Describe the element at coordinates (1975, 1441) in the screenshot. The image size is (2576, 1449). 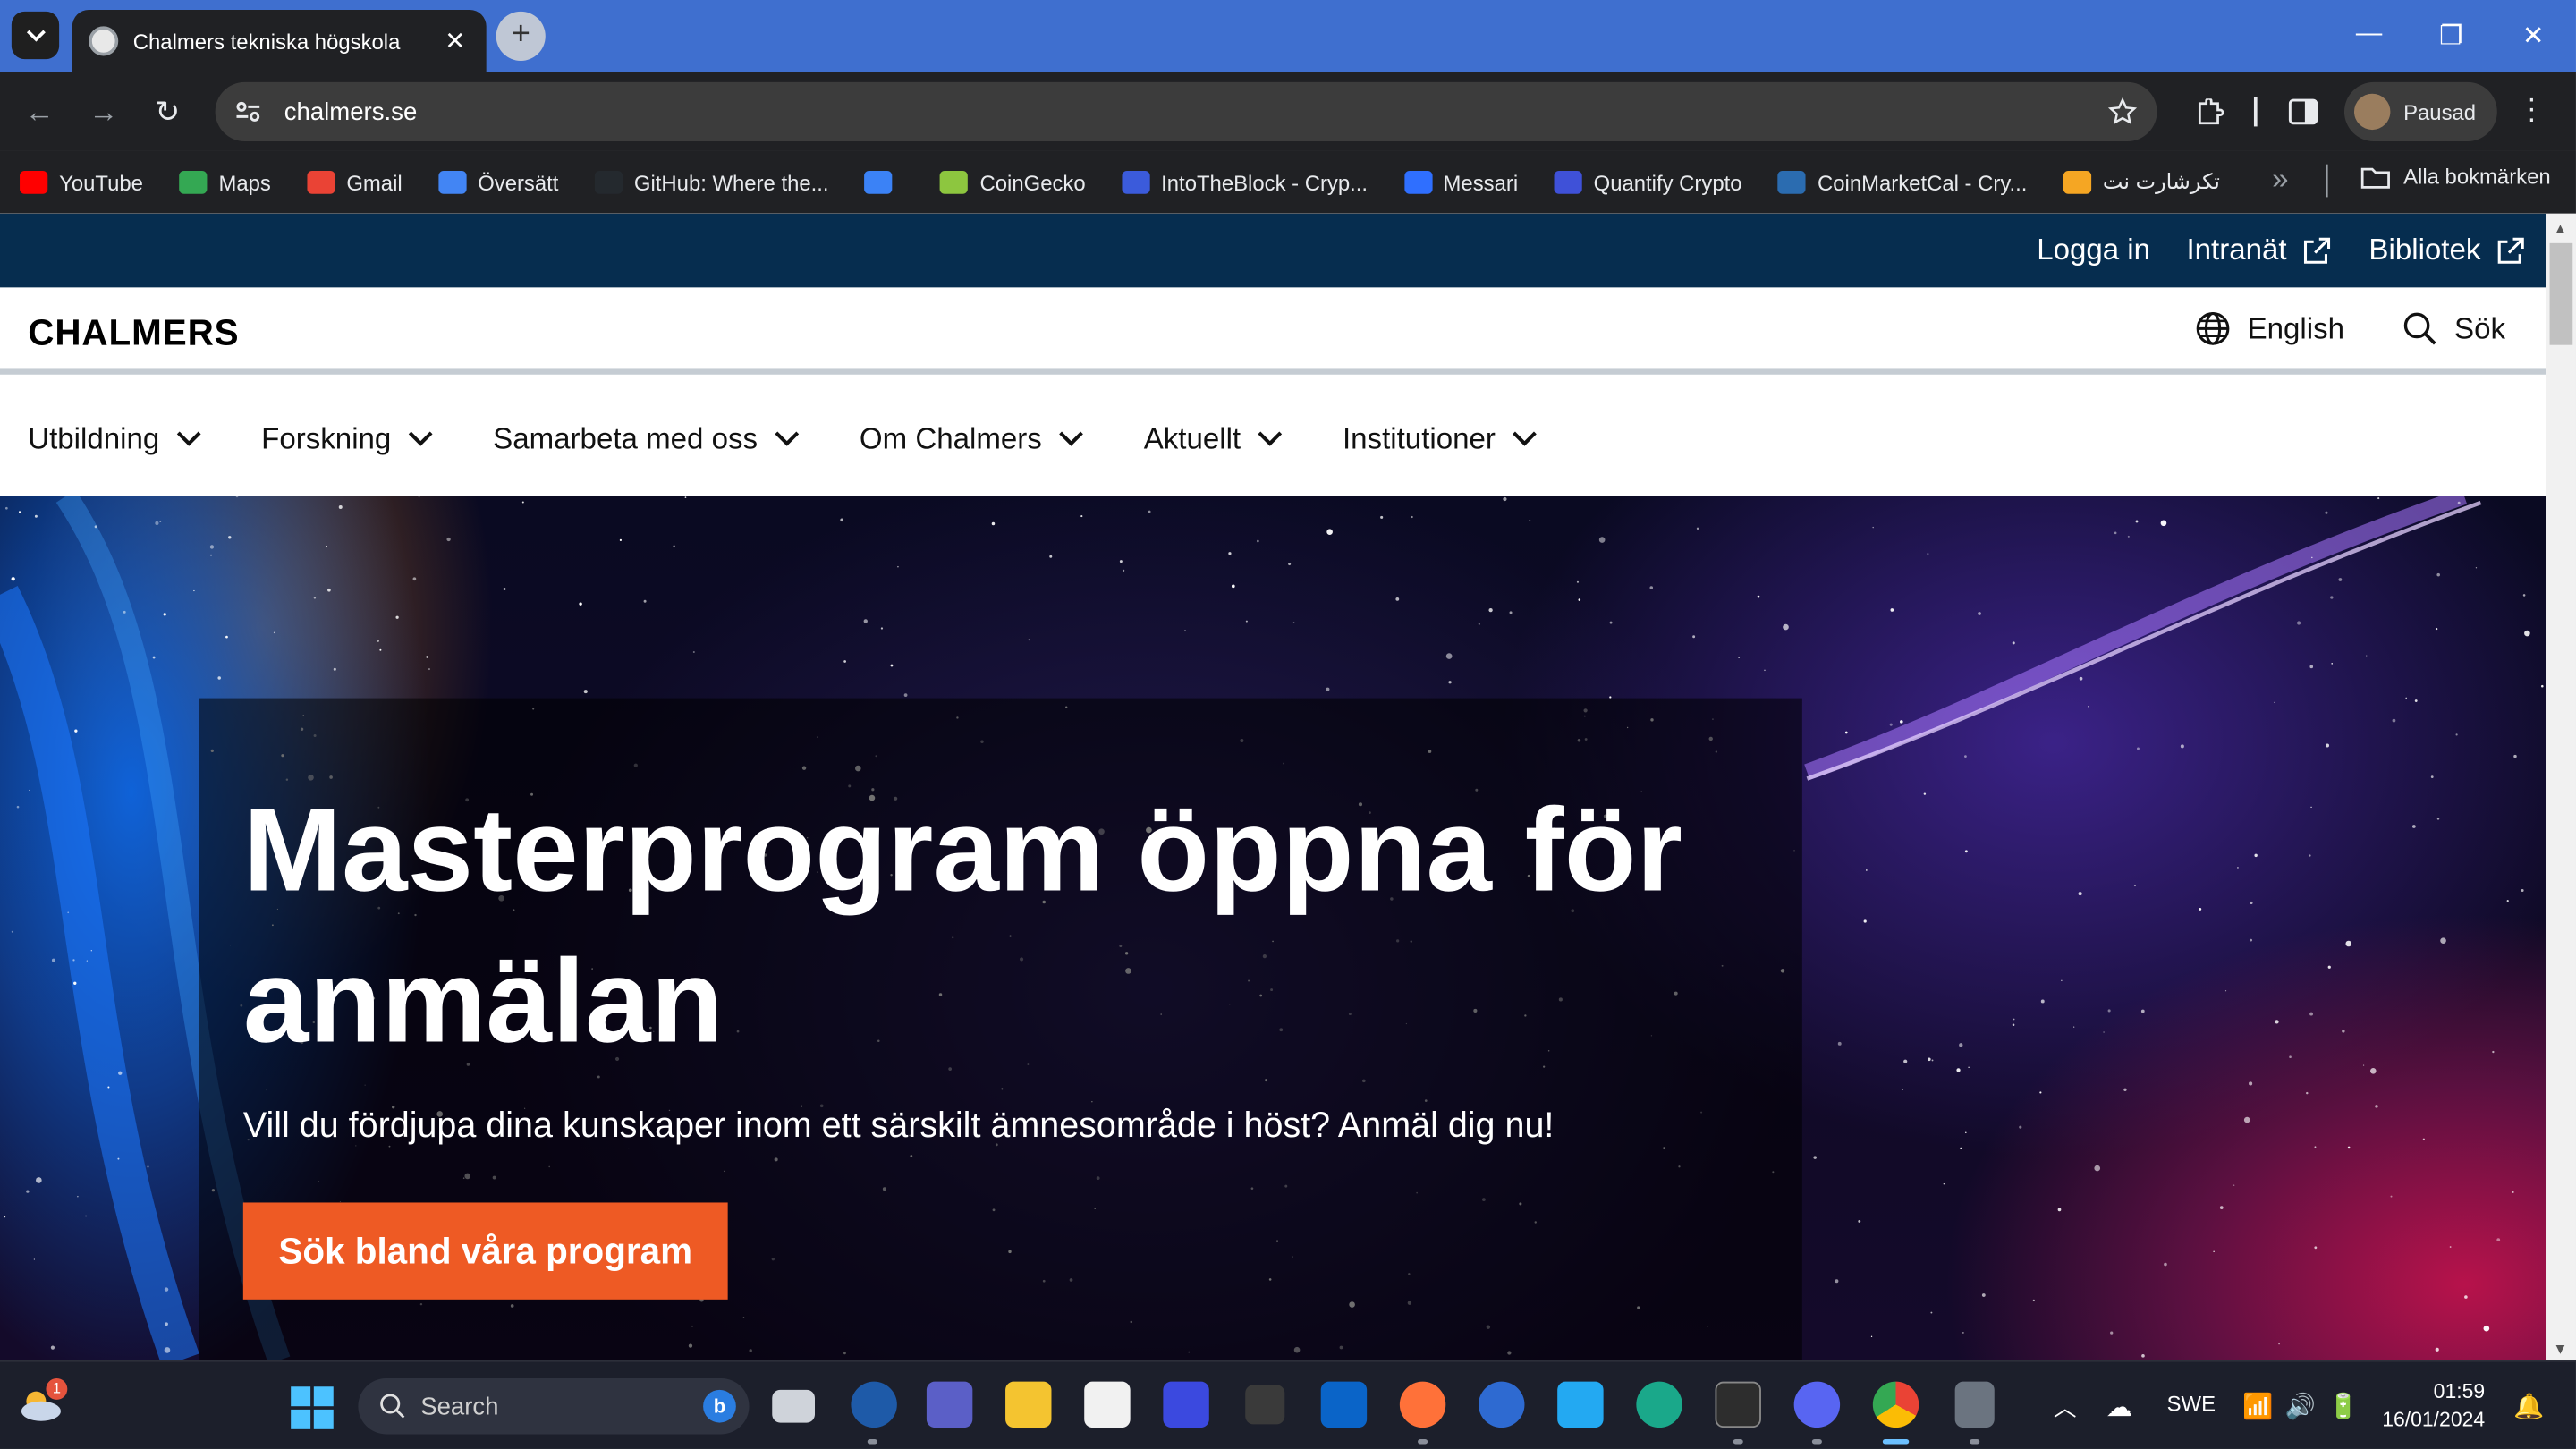
I see `running-indicator` at that location.